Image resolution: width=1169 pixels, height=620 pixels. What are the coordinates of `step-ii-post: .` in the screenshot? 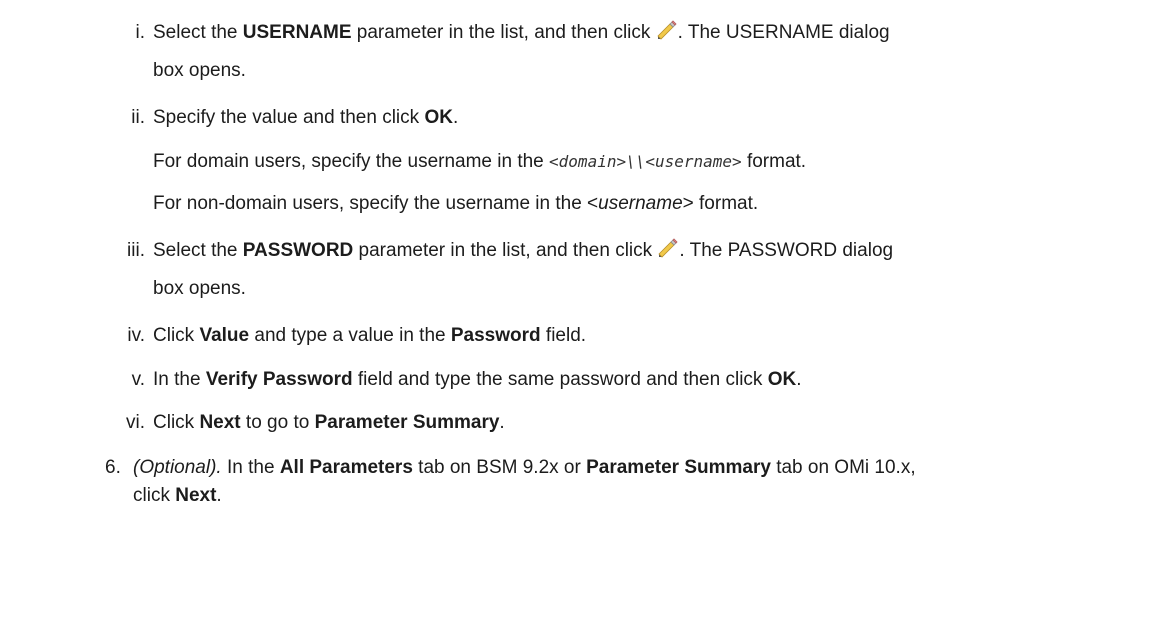 It's located at (455, 117).